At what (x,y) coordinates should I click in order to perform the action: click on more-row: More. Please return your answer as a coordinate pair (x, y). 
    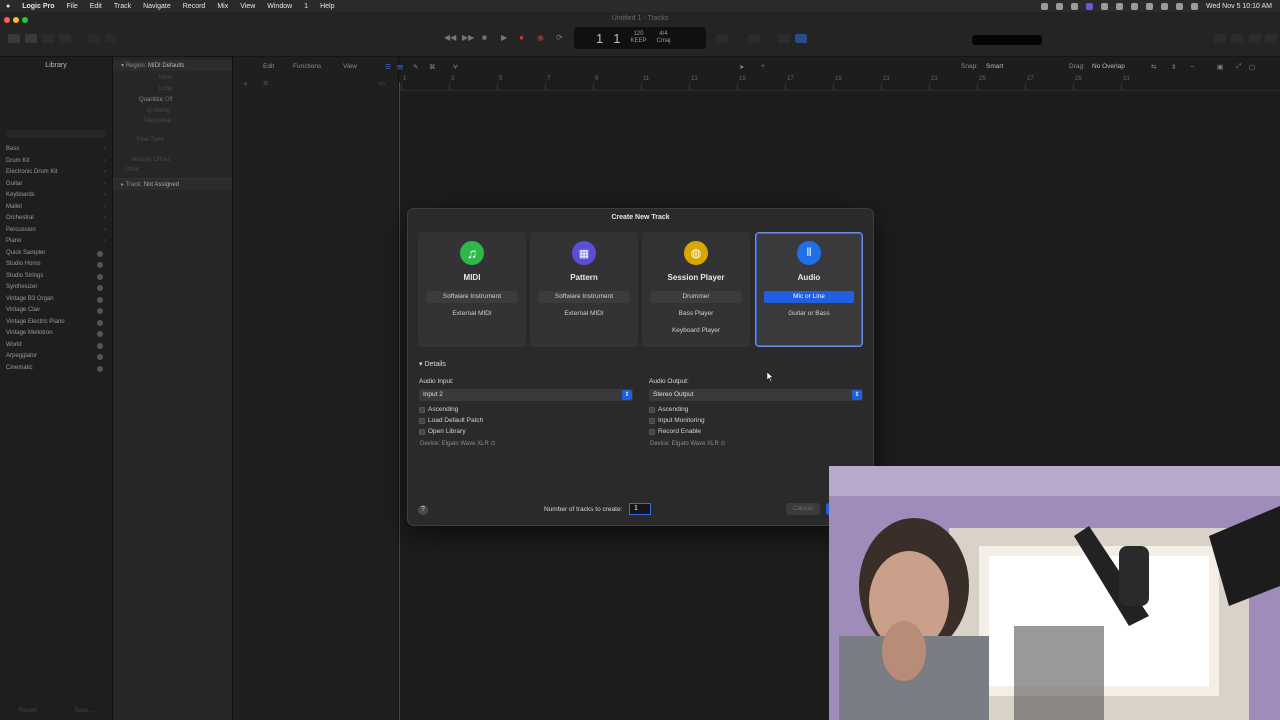
    Looking at the image, I should click on (132, 170).